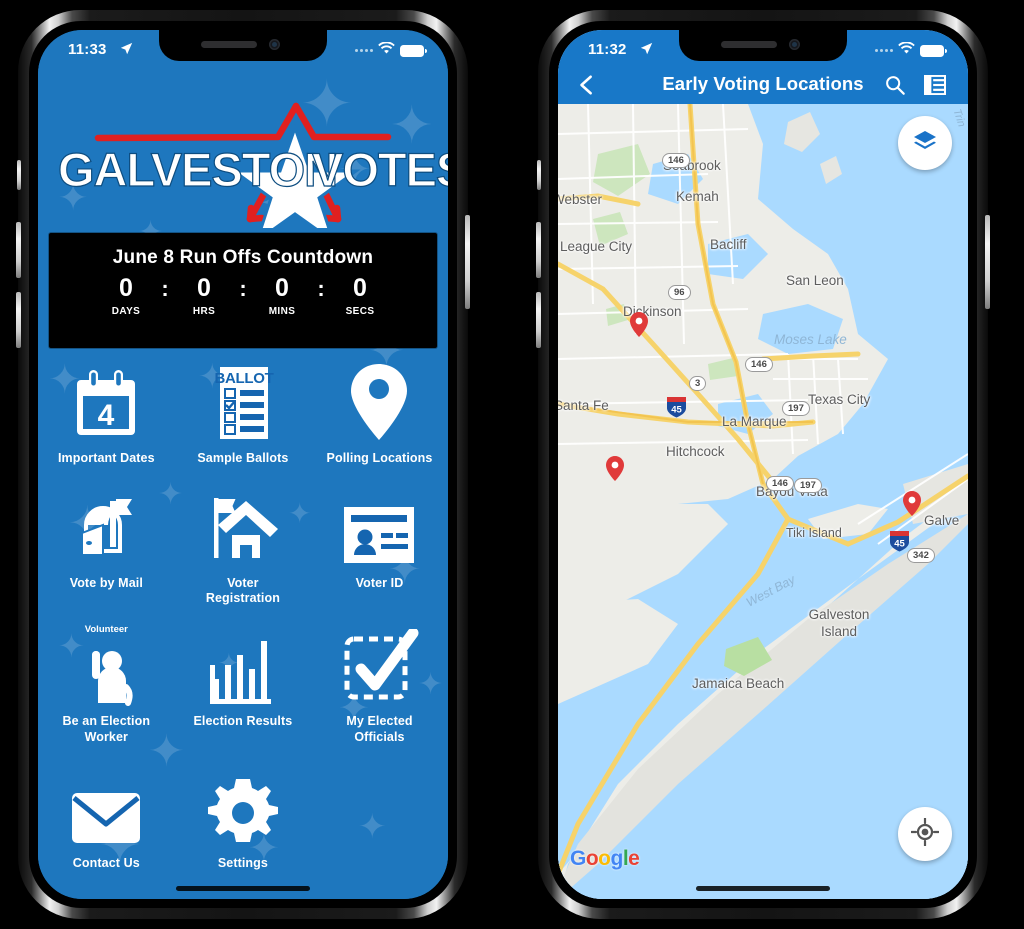 This screenshot has width=1024, height=929. I want to click on tile-label: Voter Registration, so click(242, 590).